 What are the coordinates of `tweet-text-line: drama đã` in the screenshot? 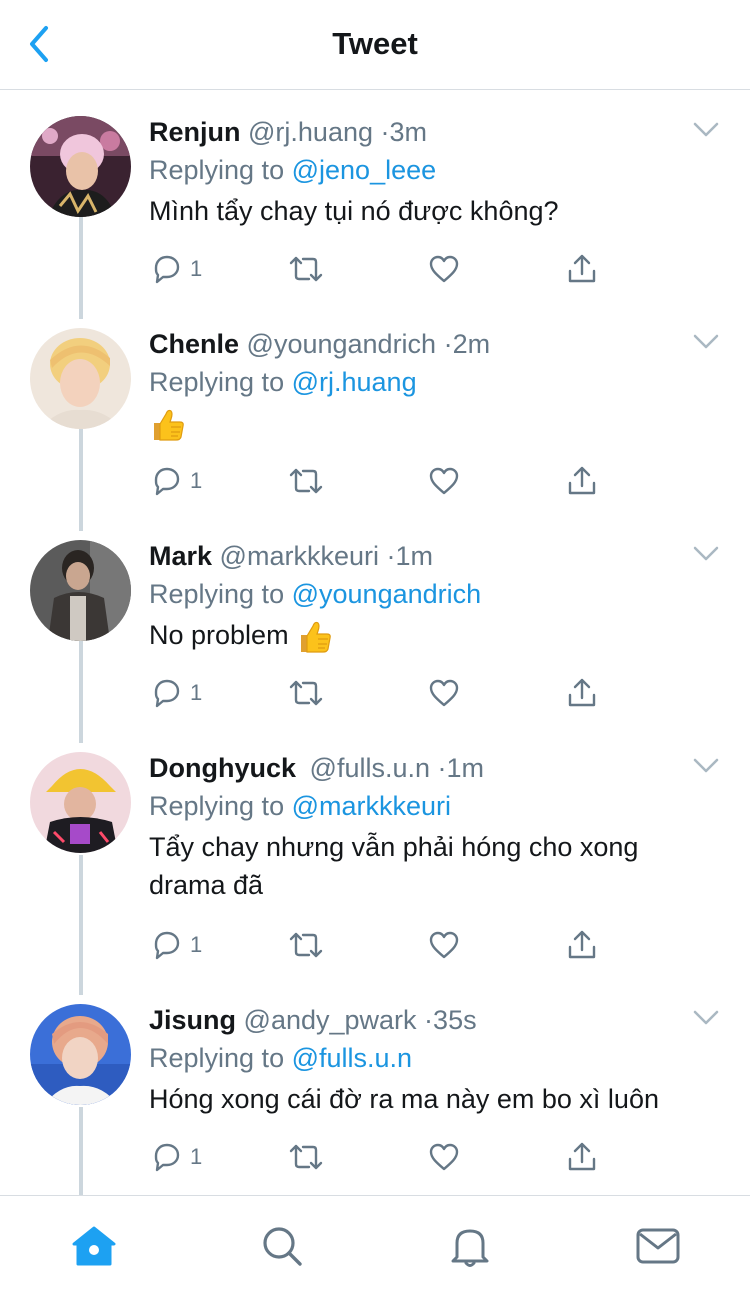 It's located at (206, 885).